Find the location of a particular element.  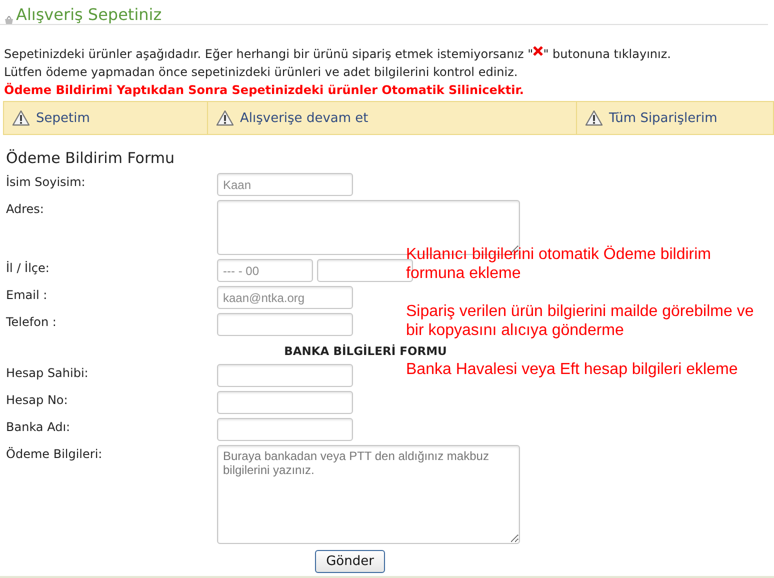

annotation-text: Kullanıcı bilgilerini otomatik Ödeme bildirim formuna ekleme is located at coordinates (559, 264).